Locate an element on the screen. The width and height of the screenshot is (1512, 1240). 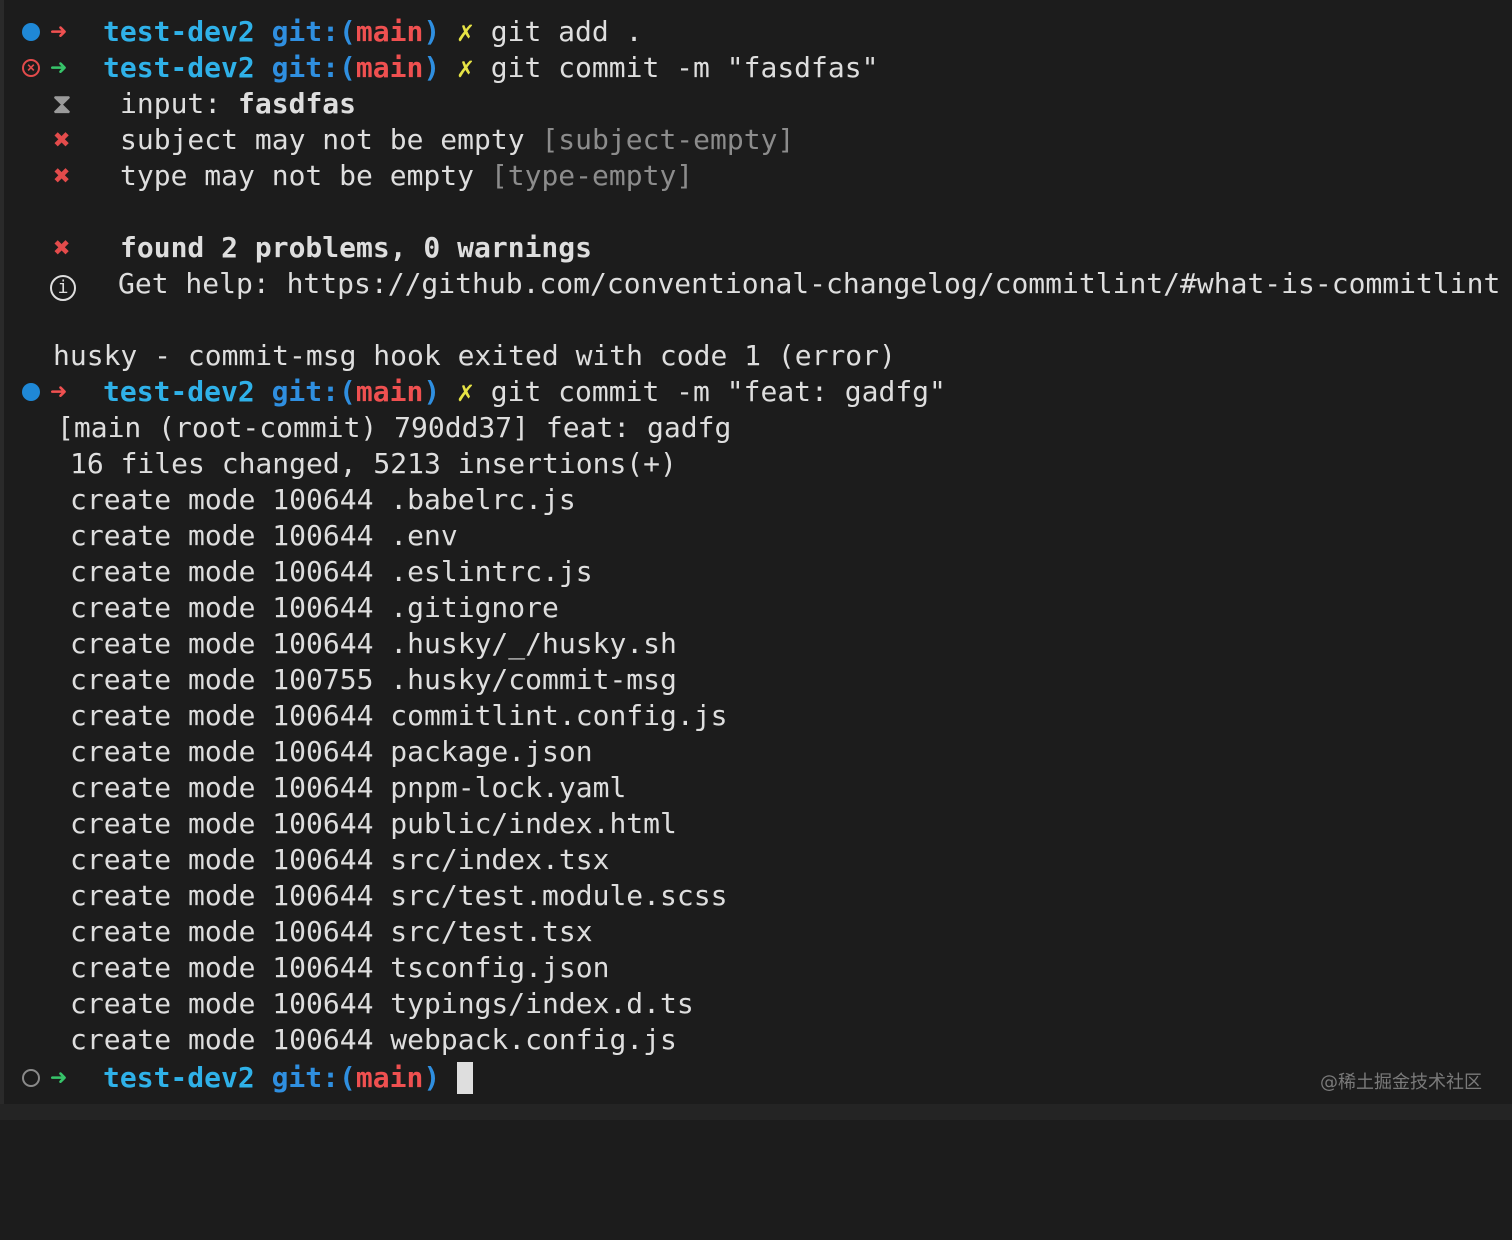
info-icon: i is located at coordinates (63, 284).